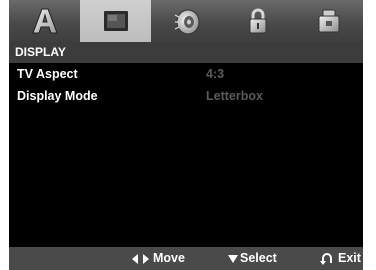 The height and width of the screenshot is (270, 376). I want to click on setting-label: Display Mode, so click(57, 96).